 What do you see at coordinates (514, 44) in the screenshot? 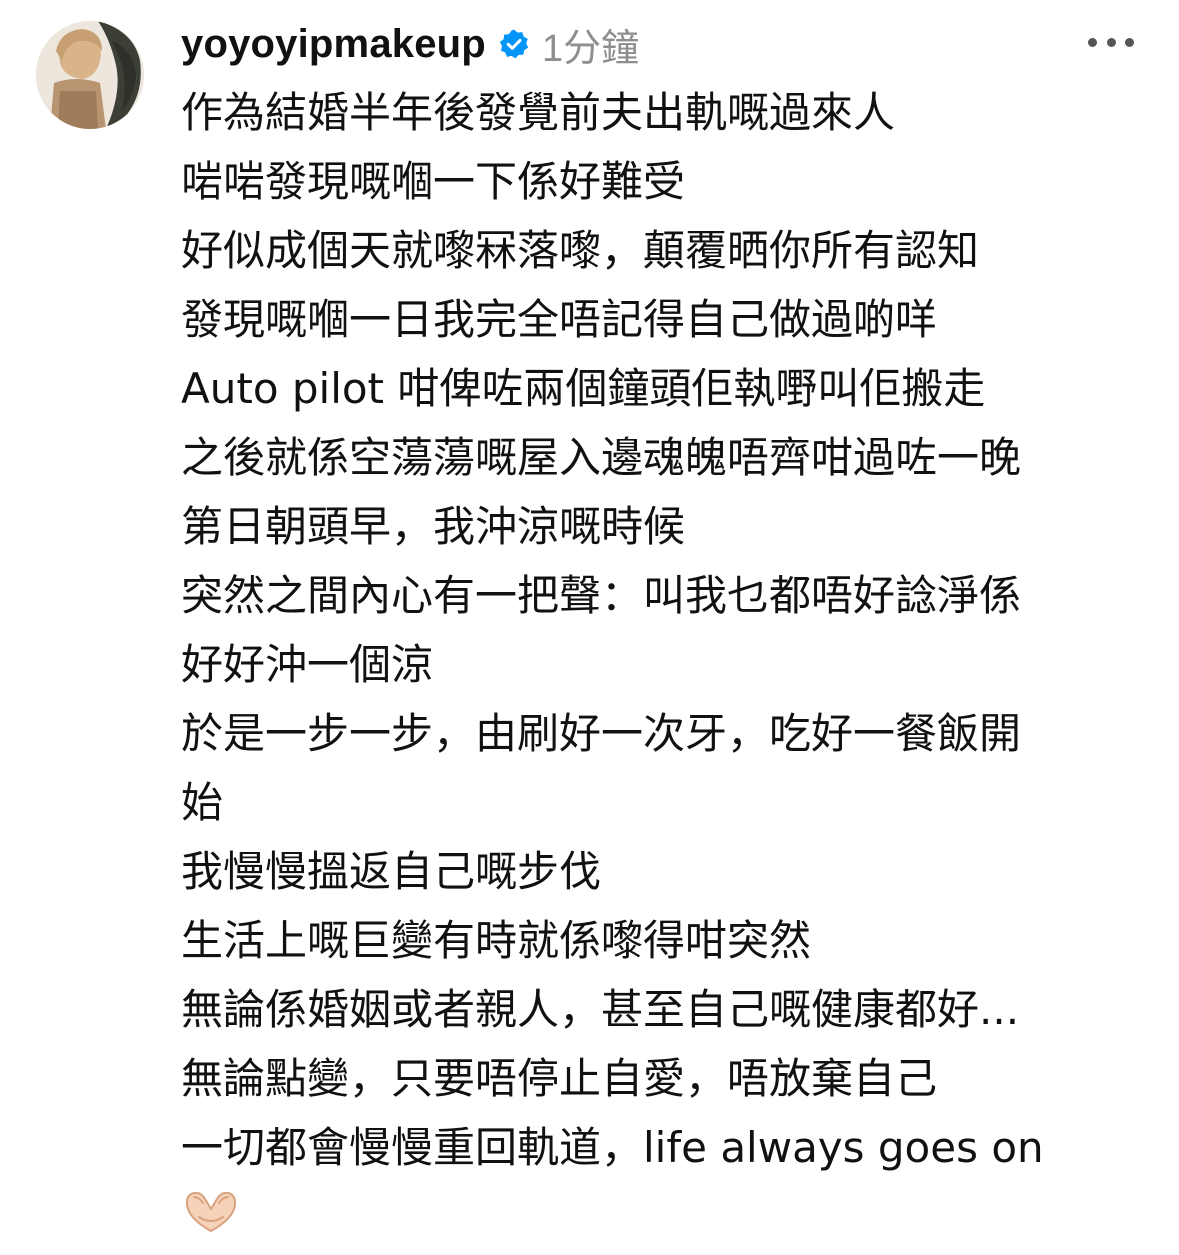
I see `verified-badge-icon` at bounding box center [514, 44].